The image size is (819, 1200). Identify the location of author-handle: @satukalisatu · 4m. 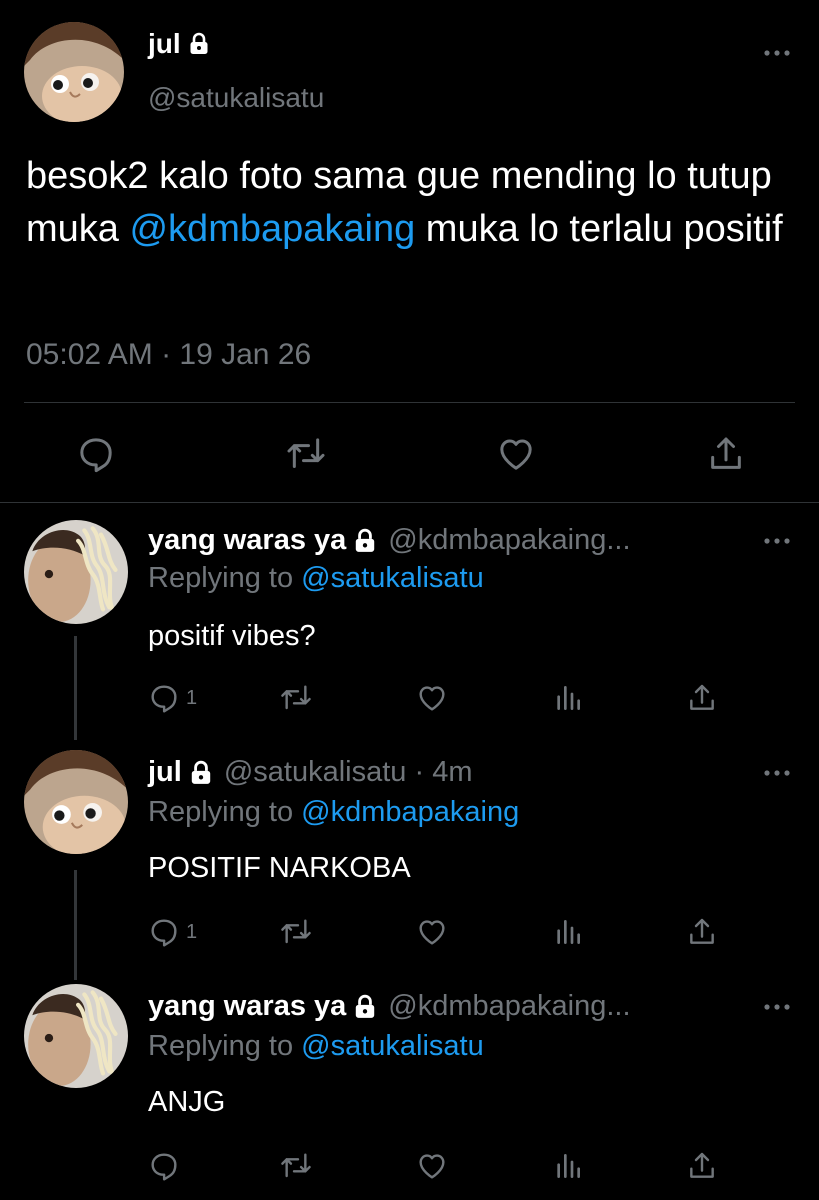
(348, 772).